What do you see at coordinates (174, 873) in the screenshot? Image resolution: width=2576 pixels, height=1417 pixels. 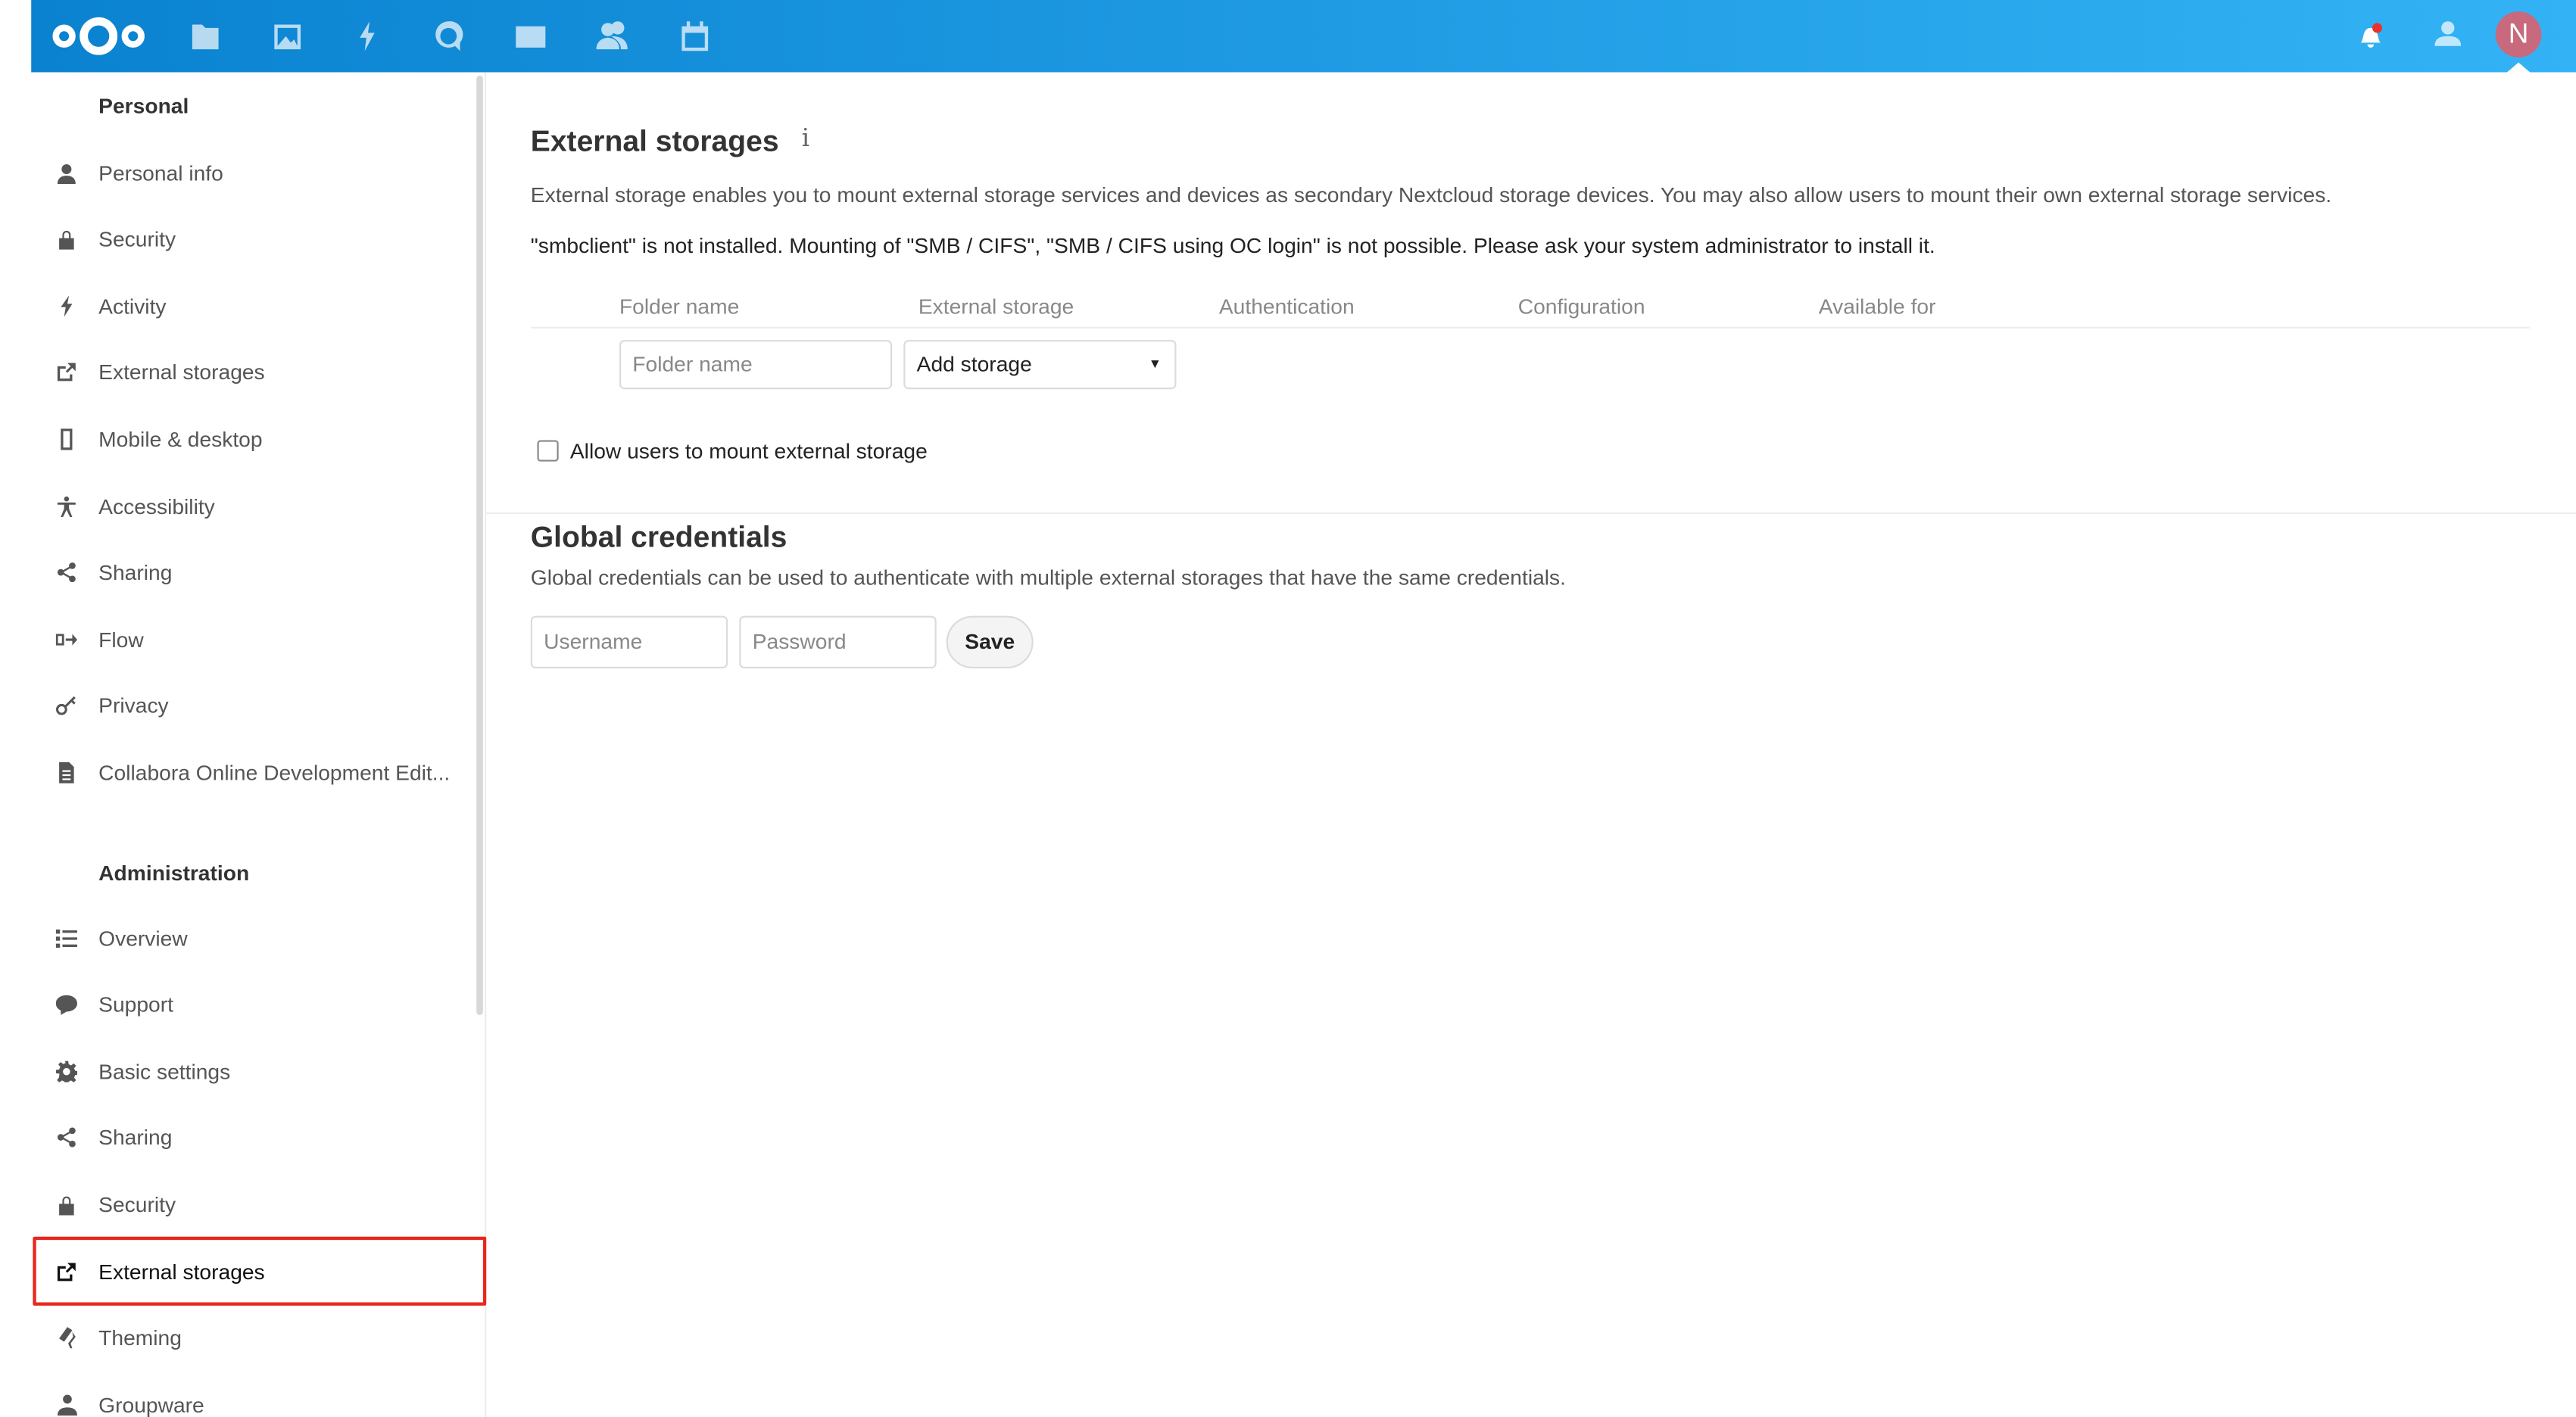 I see `section-administration: Administration` at bounding box center [174, 873].